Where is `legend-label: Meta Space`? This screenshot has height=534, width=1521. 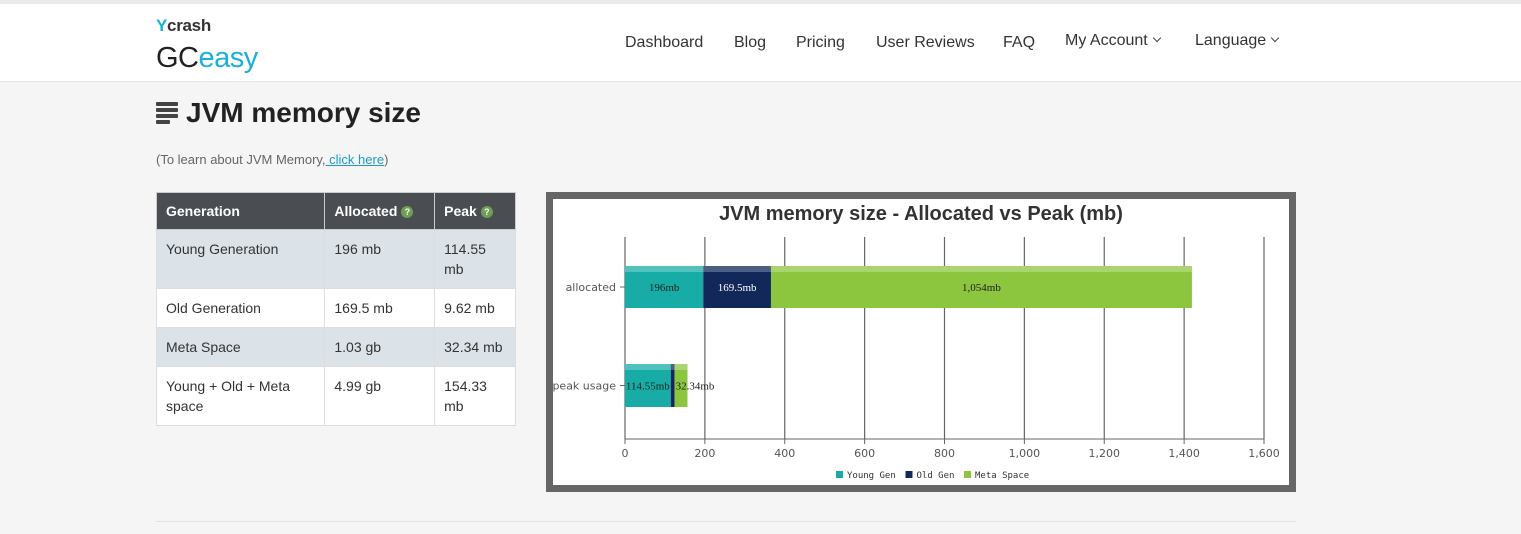
legend-label: Meta Space is located at coordinates (1002, 476).